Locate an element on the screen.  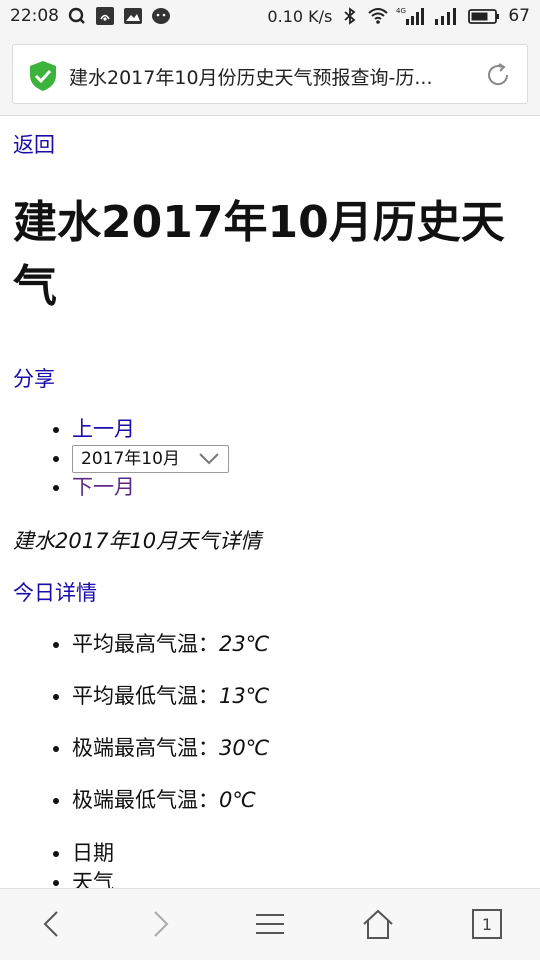
back-link: 返回 is located at coordinates (34, 144).